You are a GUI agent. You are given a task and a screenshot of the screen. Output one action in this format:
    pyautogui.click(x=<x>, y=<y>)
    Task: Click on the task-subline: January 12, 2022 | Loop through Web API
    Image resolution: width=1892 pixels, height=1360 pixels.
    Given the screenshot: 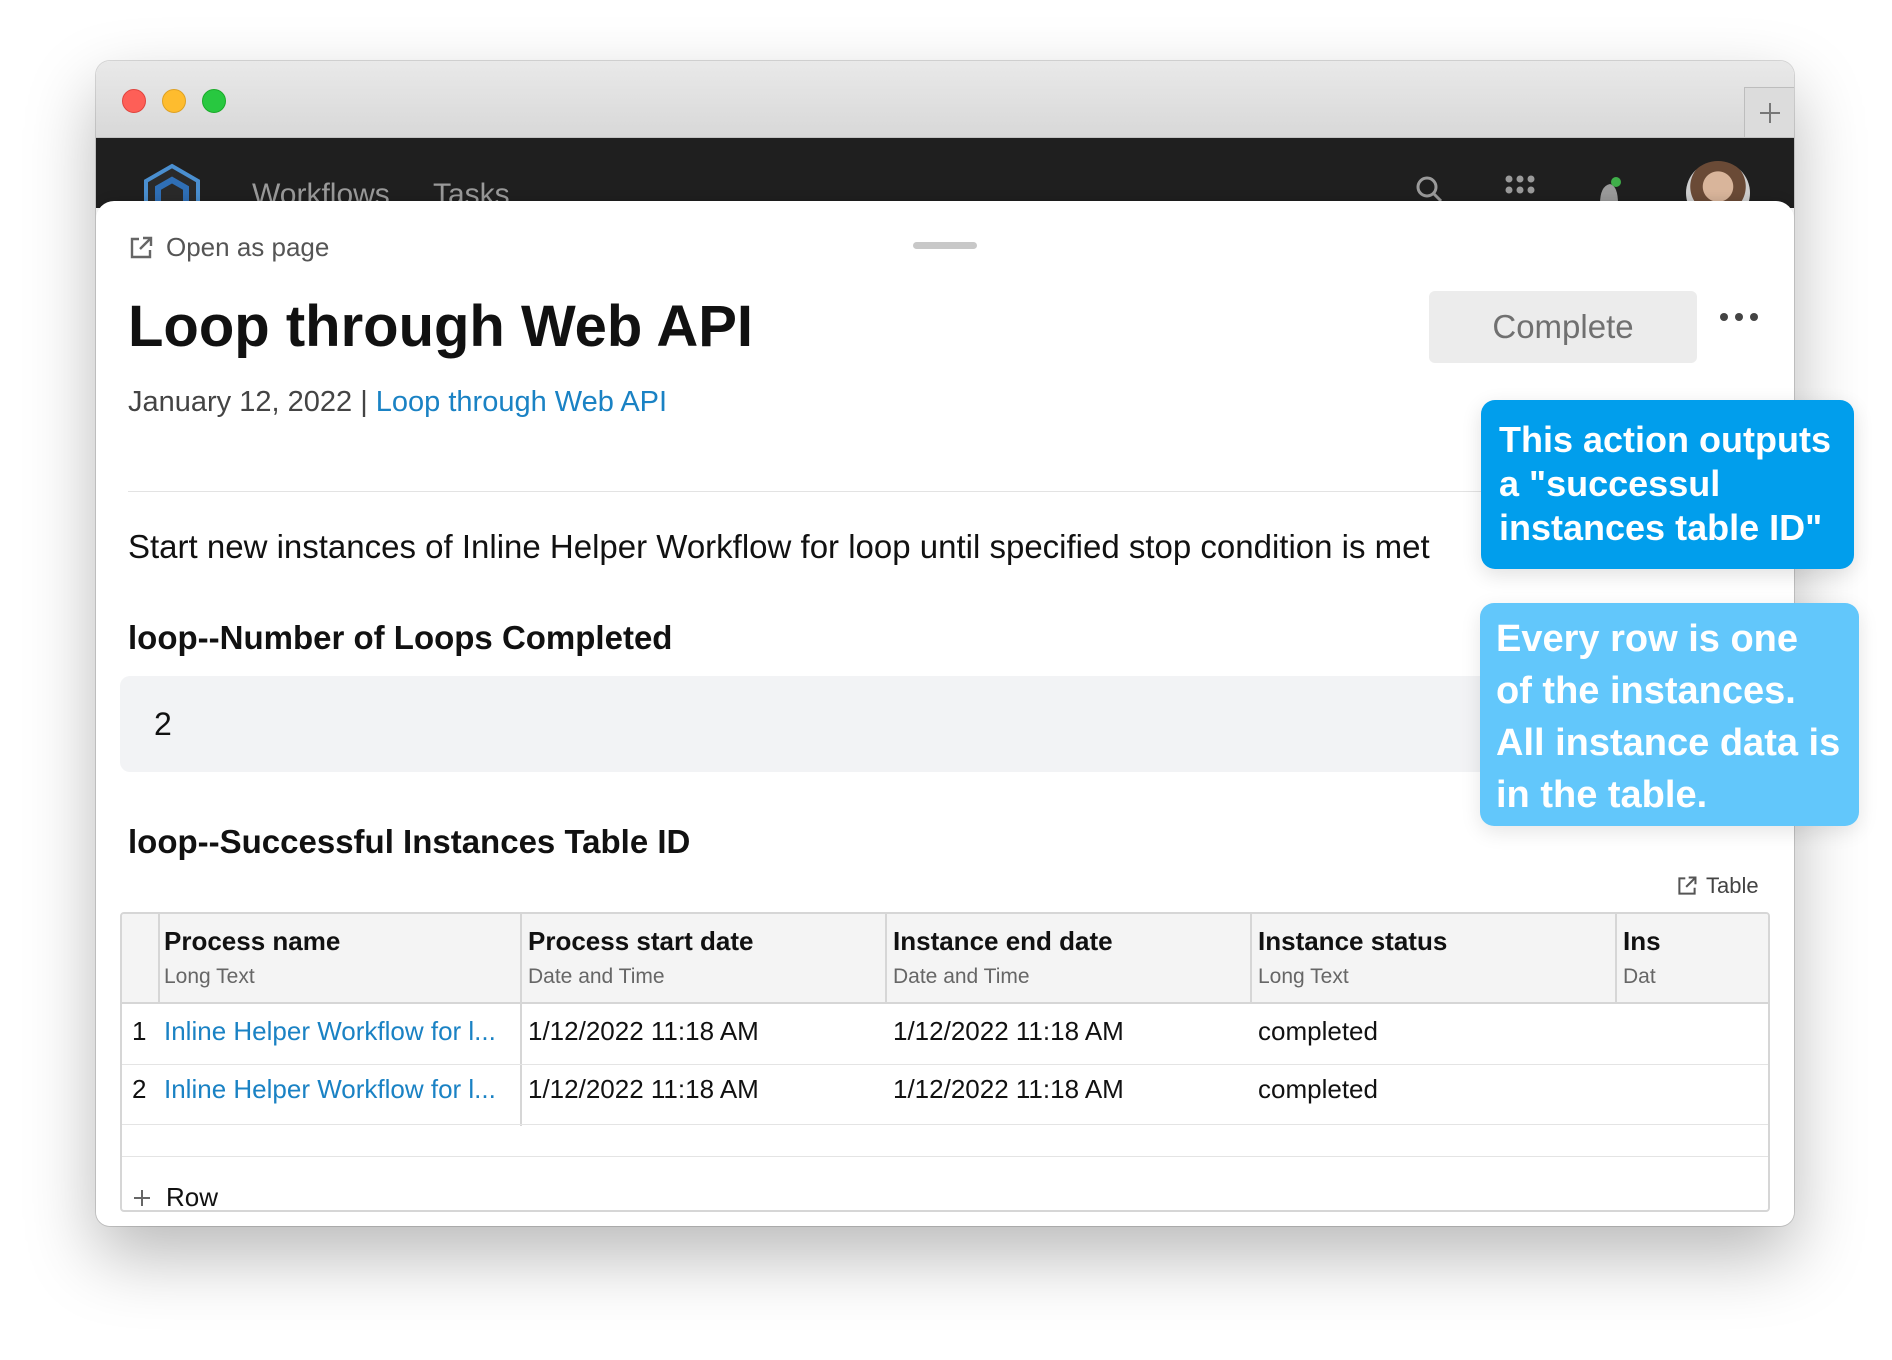 What is the action you would take?
    pyautogui.click(x=397, y=402)
    